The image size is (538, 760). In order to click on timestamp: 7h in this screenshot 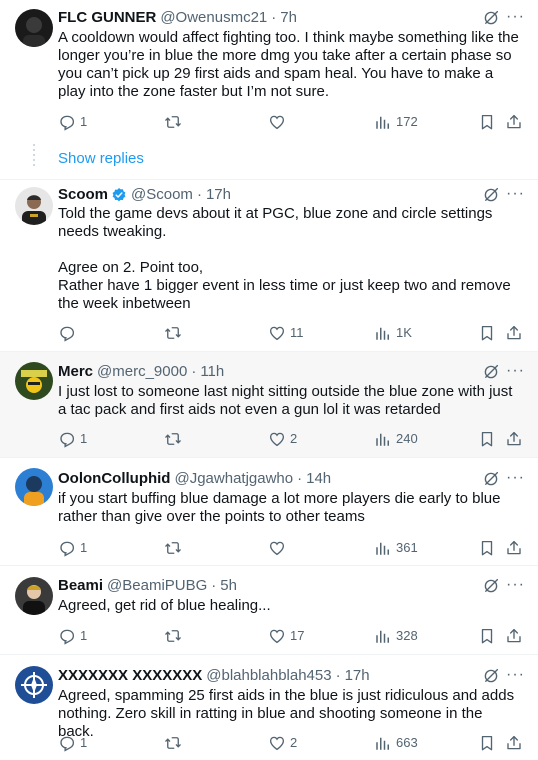, I will do `click(288, 18)`.